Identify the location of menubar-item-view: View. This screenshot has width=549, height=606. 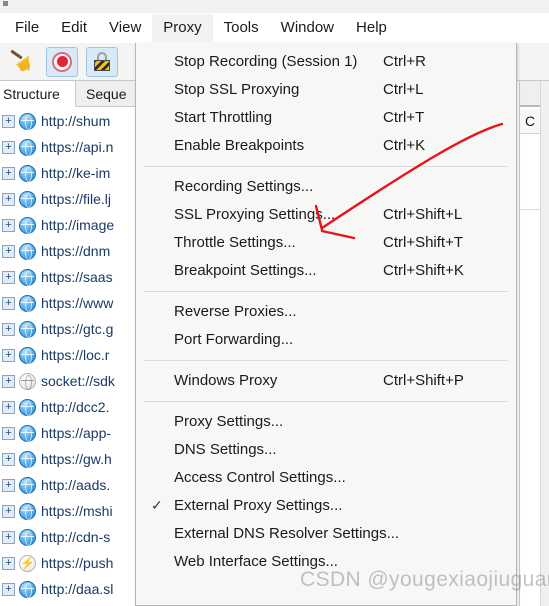
(125, 28).